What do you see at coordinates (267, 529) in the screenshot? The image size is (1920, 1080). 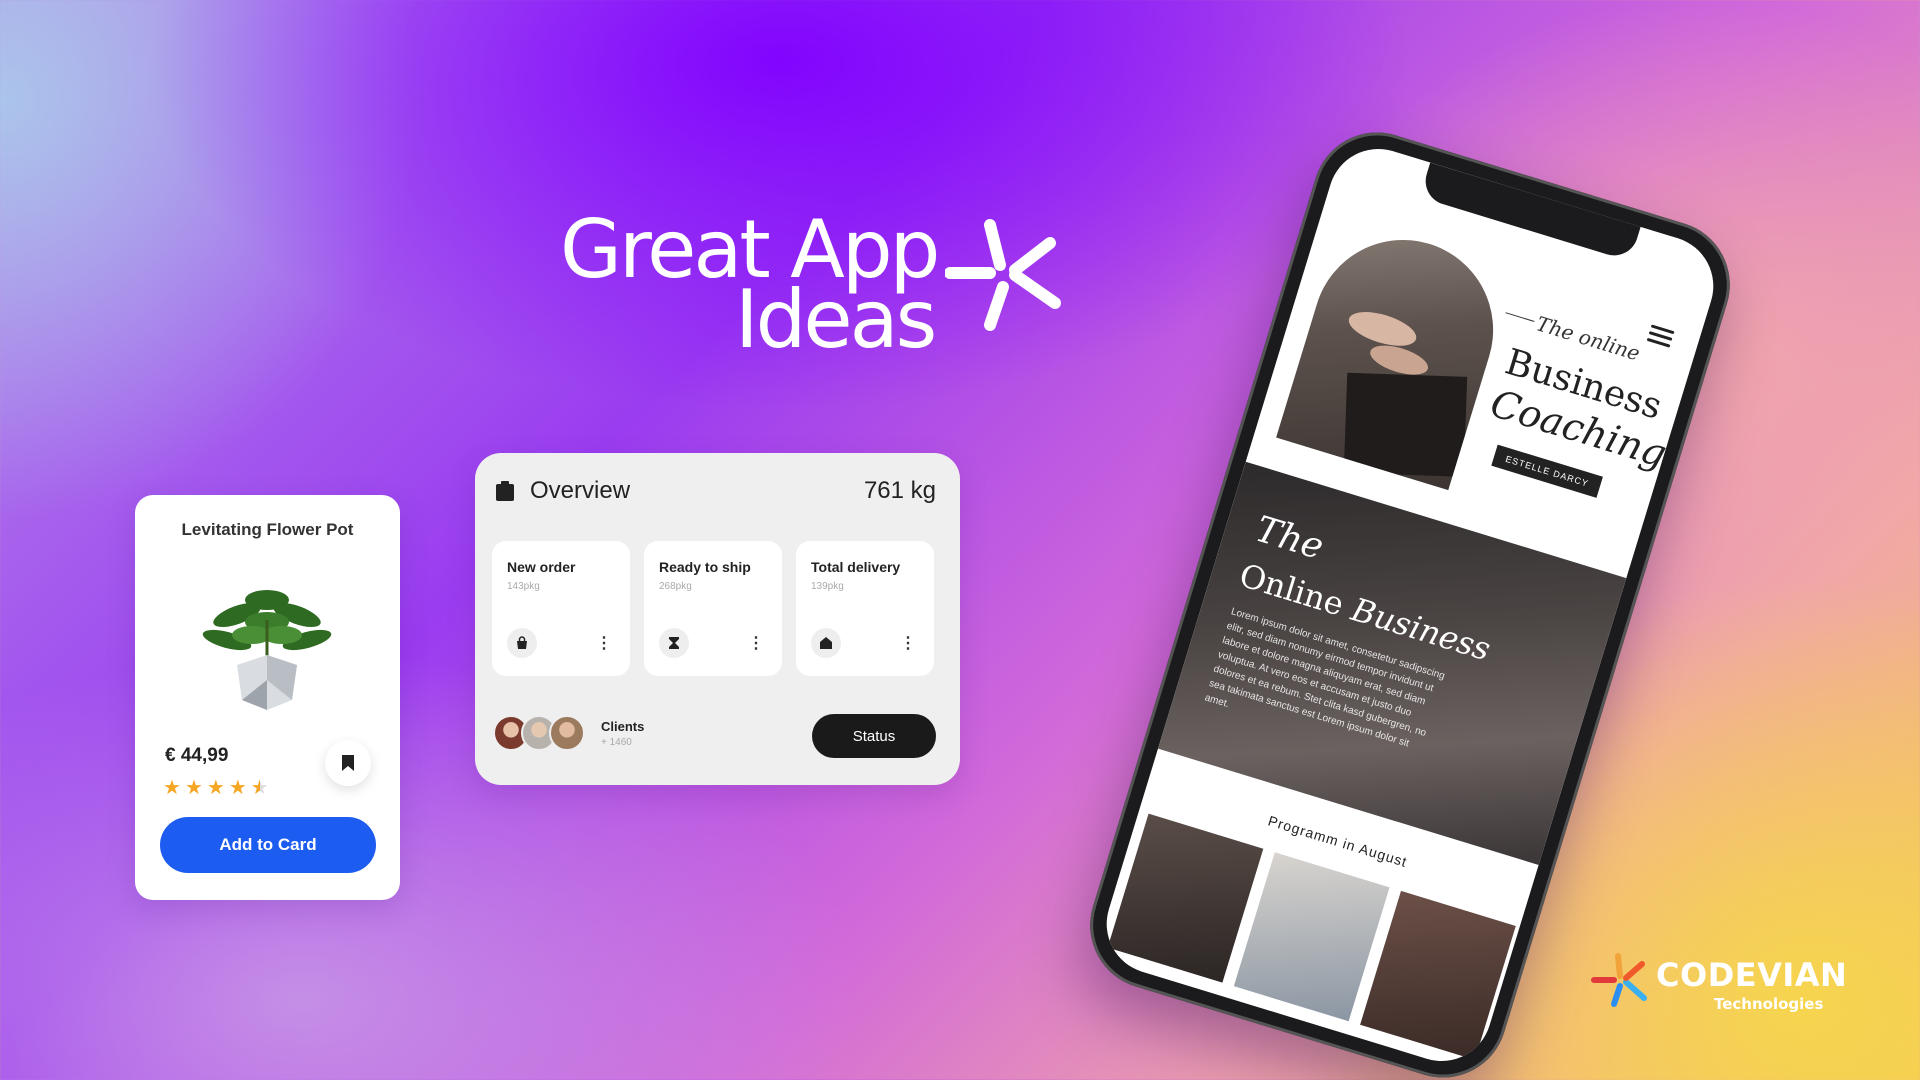 I see `product-title: Levitating Flower Pot` at bounding box center [267, 529].